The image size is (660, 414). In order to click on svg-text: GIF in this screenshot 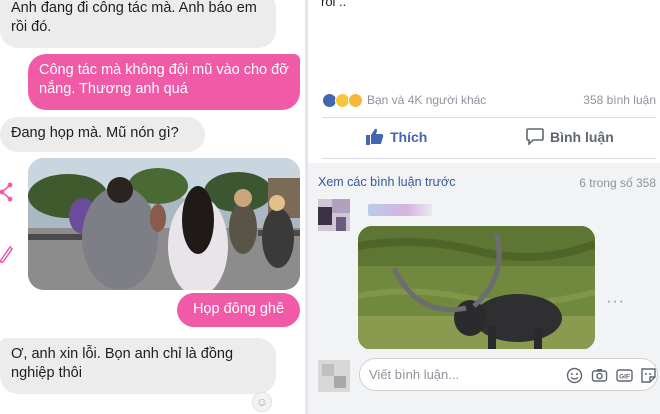, I will do `click(624, 377)`.